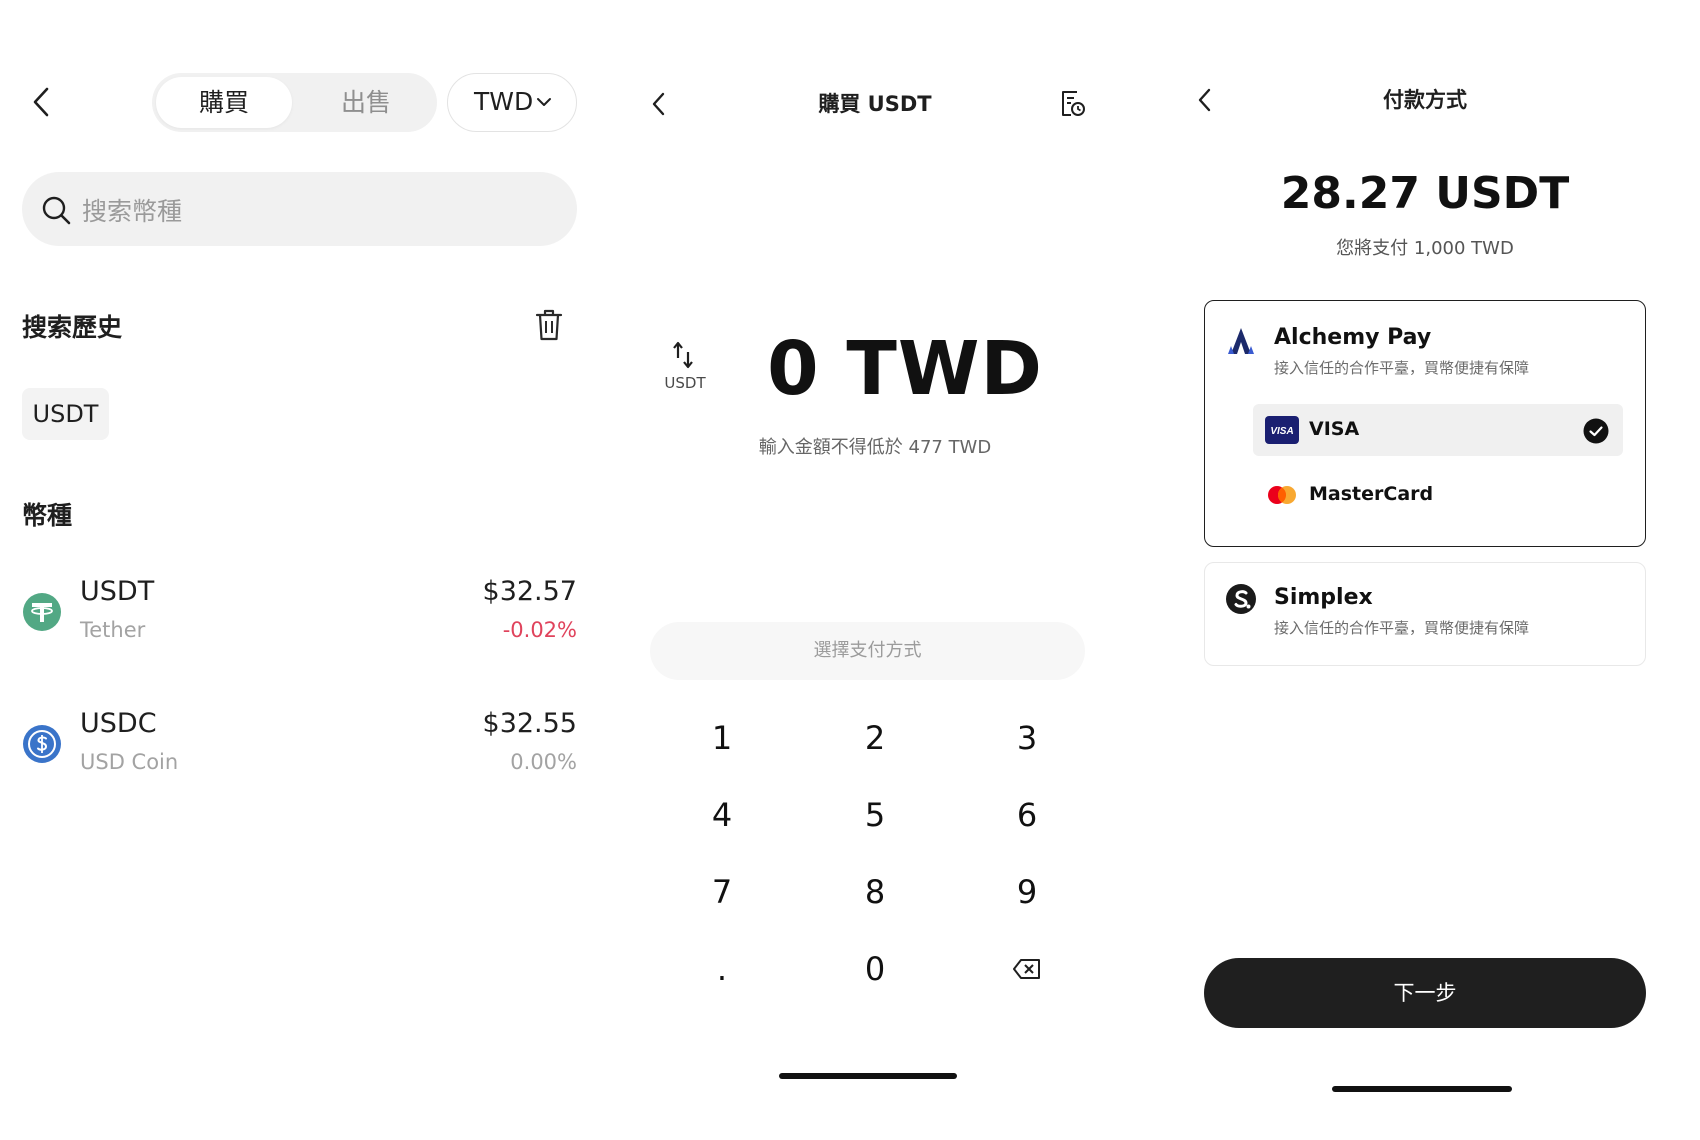 Image resolution: width=1700 pixels, height=1140 pixels. What do you see at coordinates (1027, 892) in the screenshot?
I see `keypad-key-9: 9` at bounding box center [1027, 892].